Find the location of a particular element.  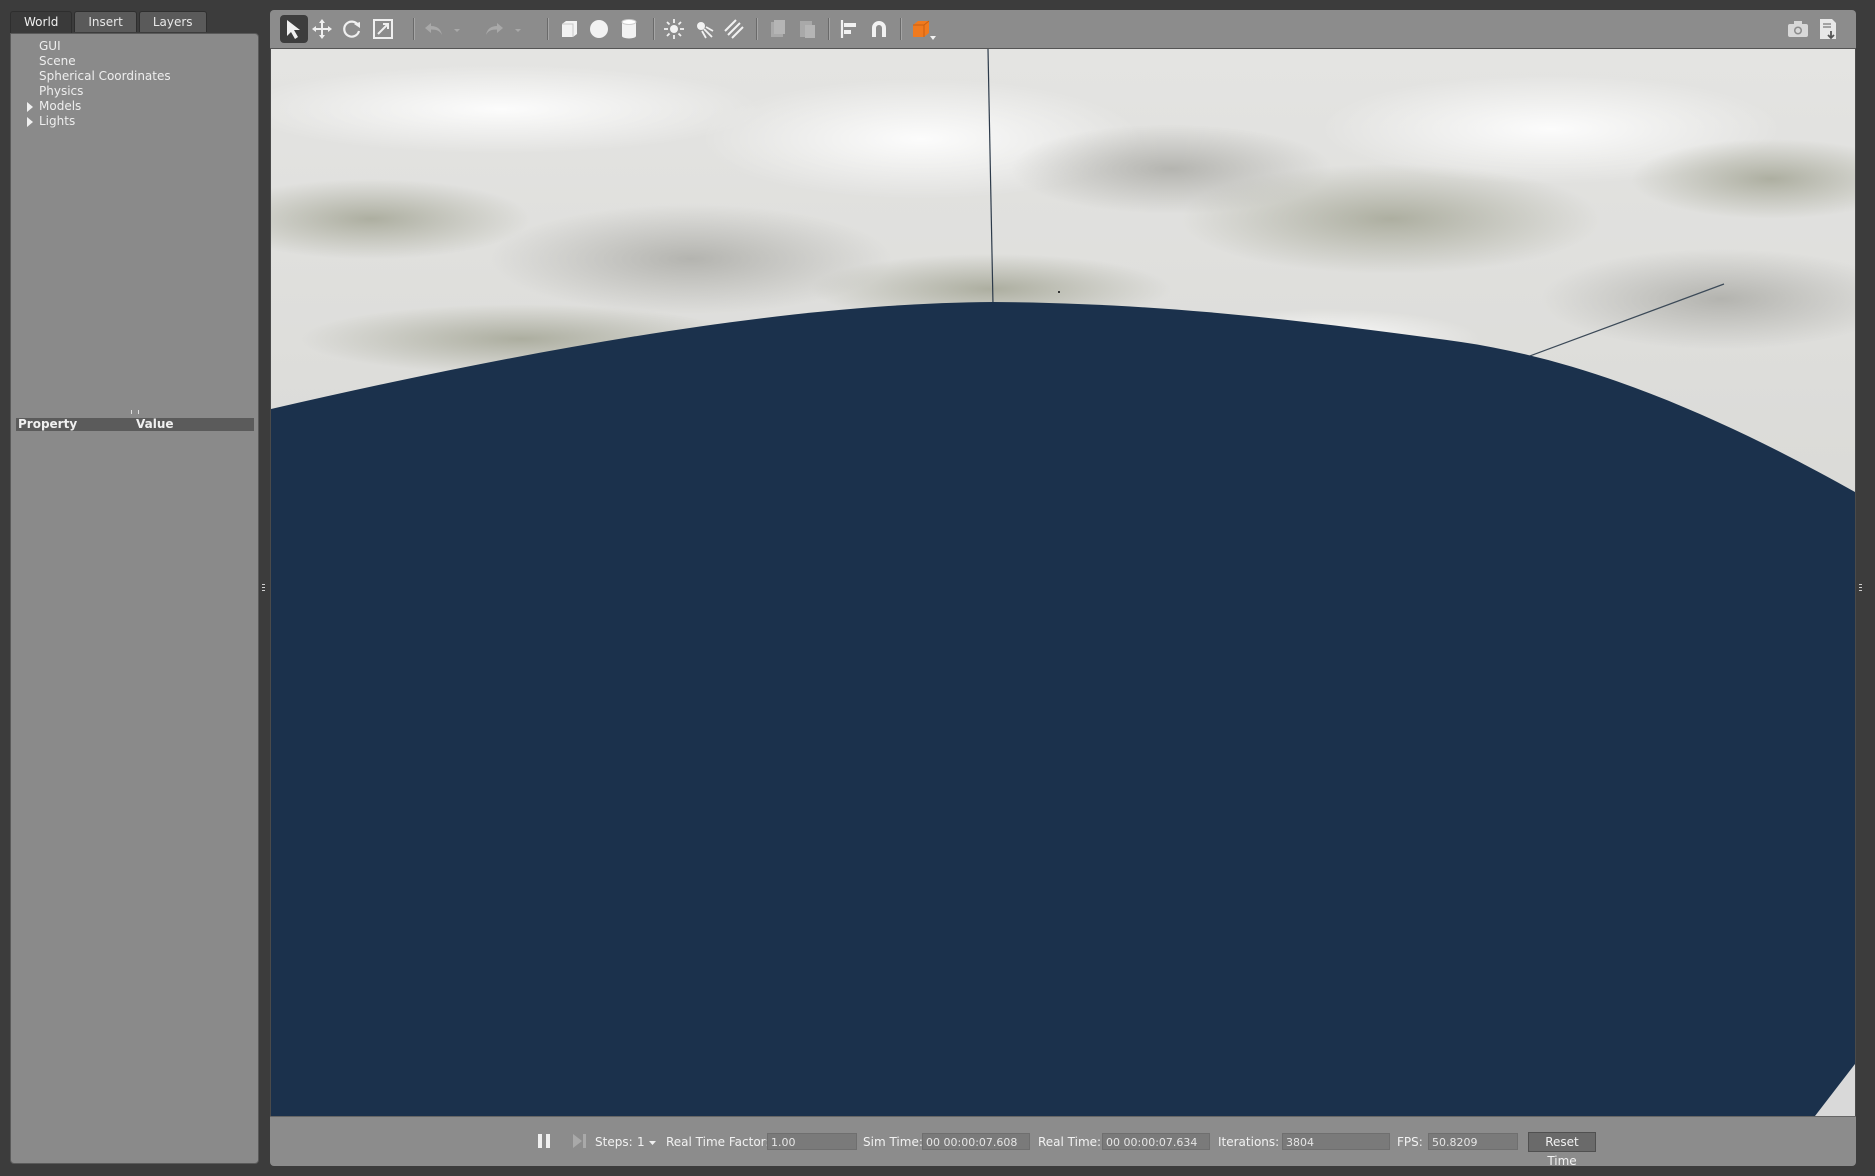

point-light-icon is located at coordinates (674, 29).